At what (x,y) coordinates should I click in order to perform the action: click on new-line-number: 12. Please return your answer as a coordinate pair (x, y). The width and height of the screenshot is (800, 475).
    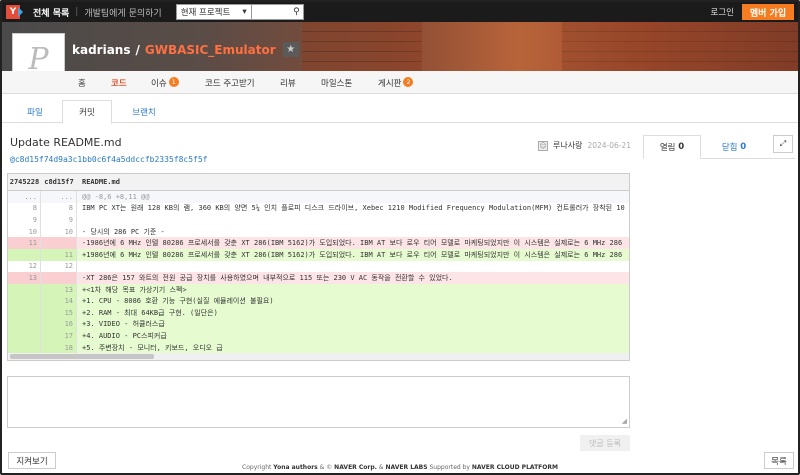
    Looking at the image, I should click on (59, 266).